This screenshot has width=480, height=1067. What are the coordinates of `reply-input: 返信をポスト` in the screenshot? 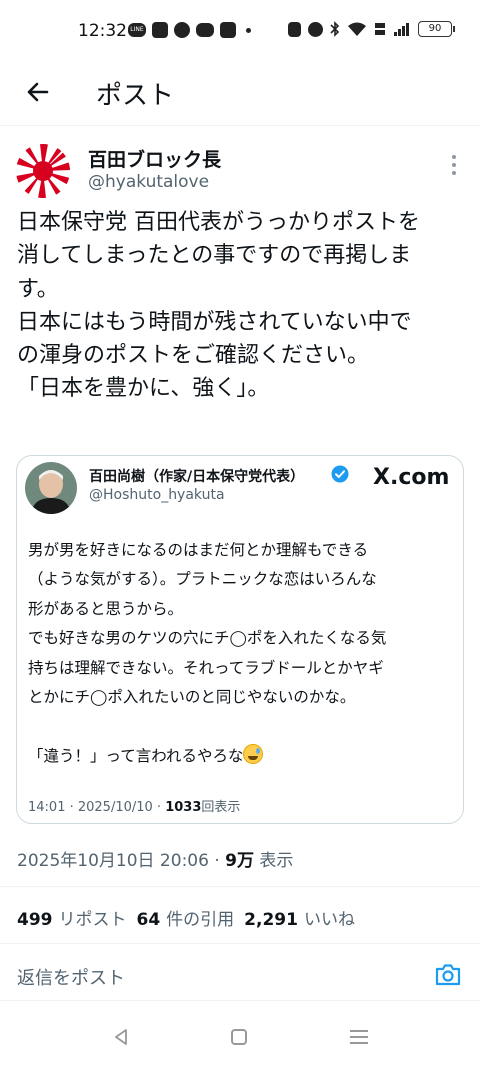 It's located at (71, 977).